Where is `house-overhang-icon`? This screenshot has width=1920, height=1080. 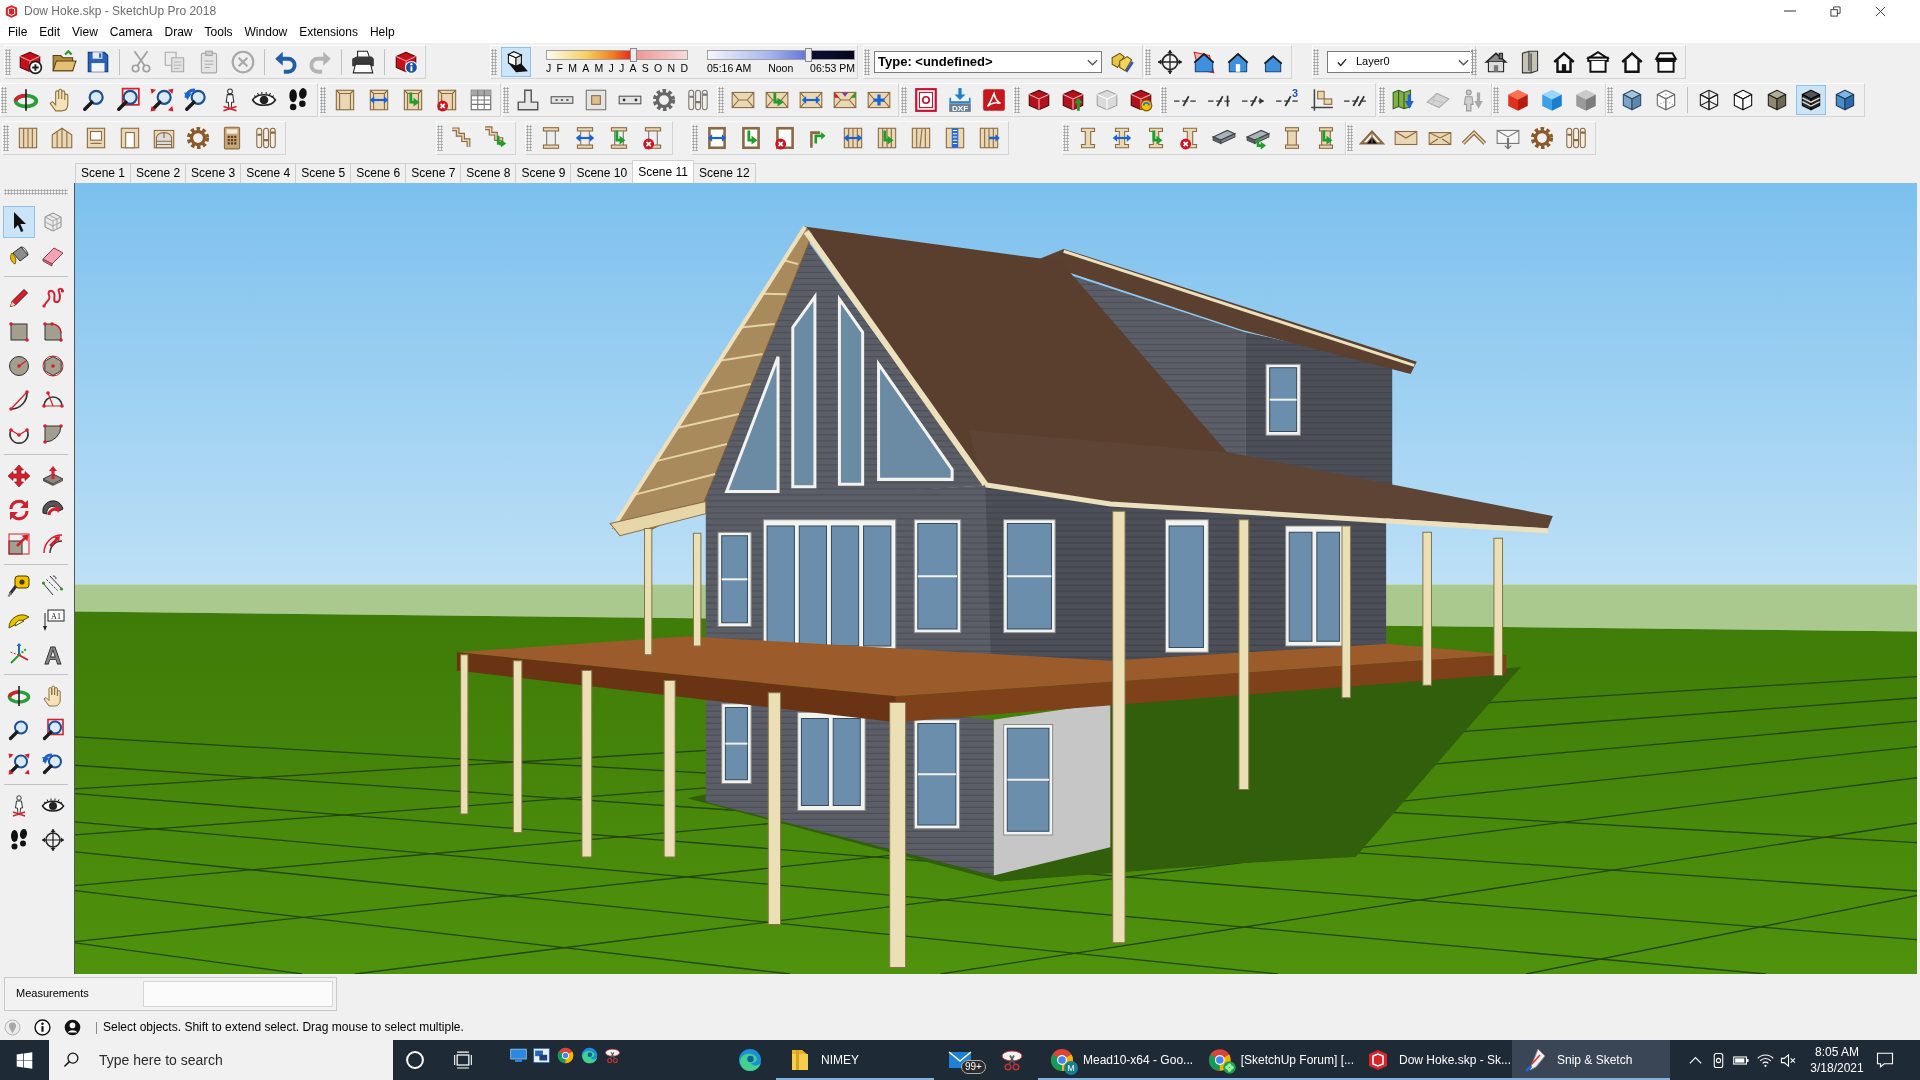
house-overhang-icon is located at coordinates (1666, 62).